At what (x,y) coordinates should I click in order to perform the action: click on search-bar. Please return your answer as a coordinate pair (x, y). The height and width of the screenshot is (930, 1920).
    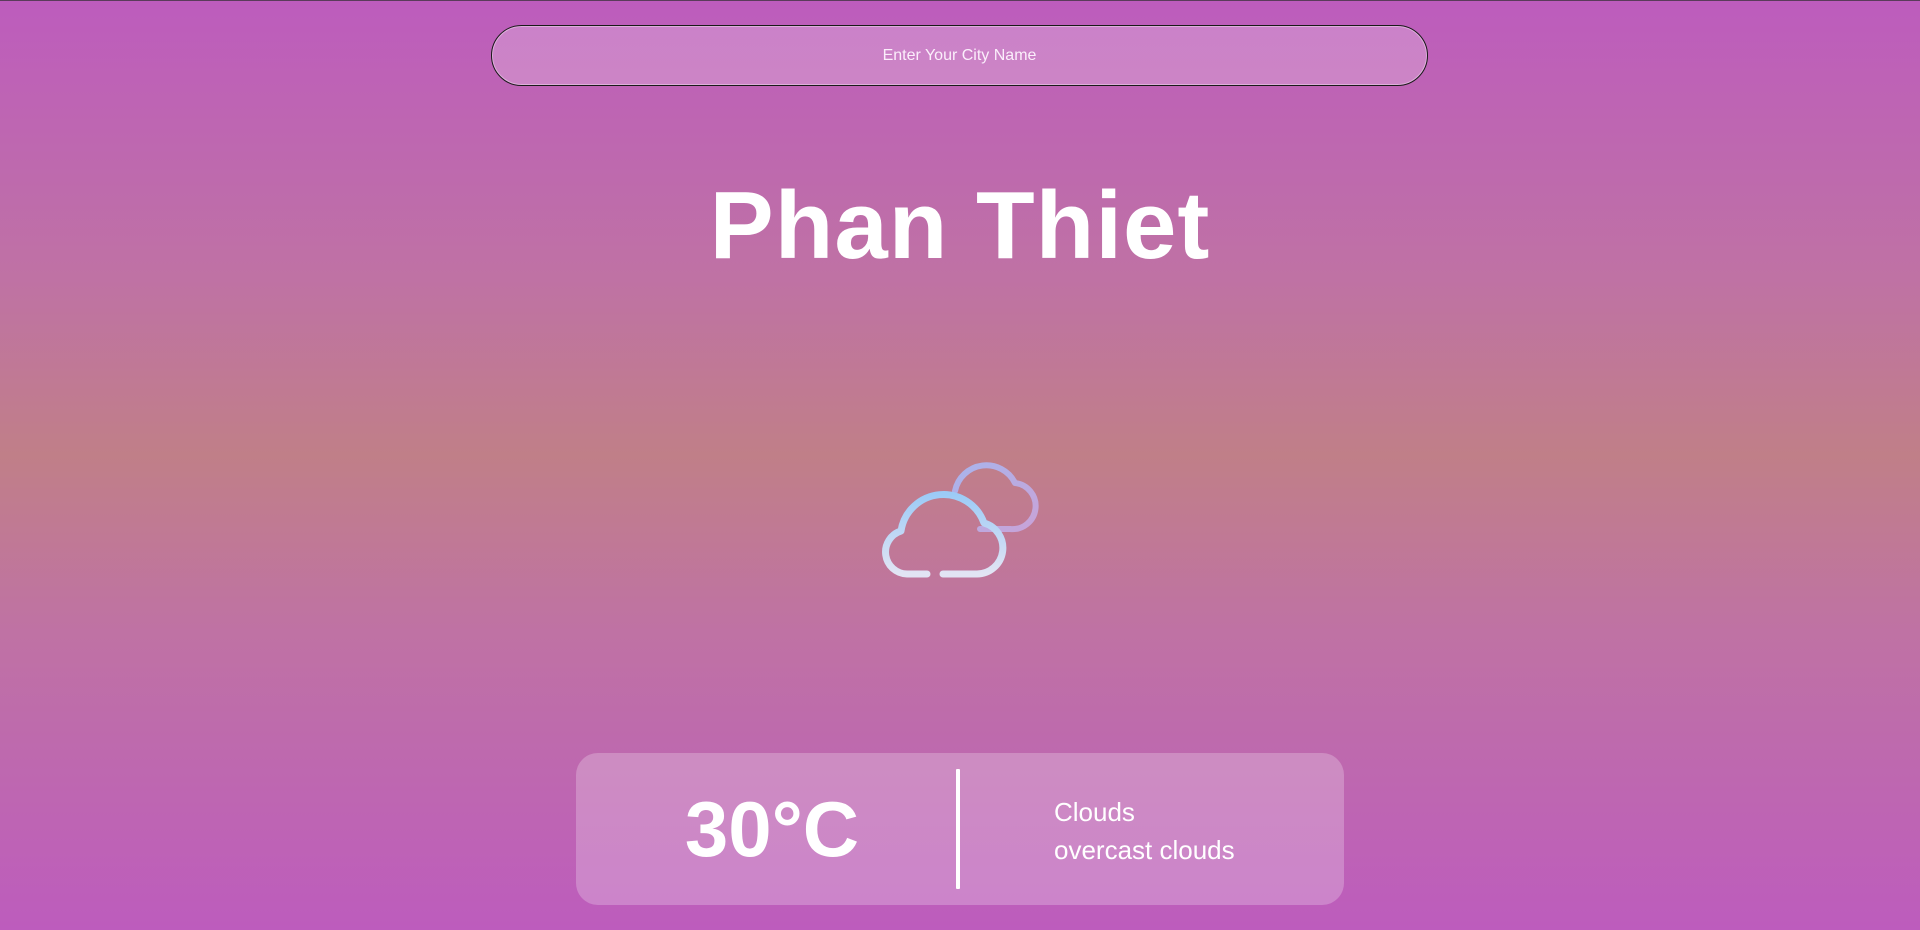
    Looking at the image, I should click on (959, 55).